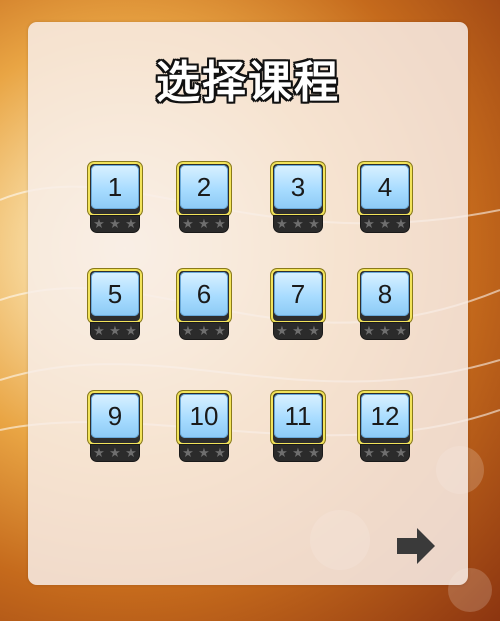 This screenshot has height=621, width=500. Describe the element at coordinates (385, 294) in the screenshot. I see `level-number: 8` at that location.